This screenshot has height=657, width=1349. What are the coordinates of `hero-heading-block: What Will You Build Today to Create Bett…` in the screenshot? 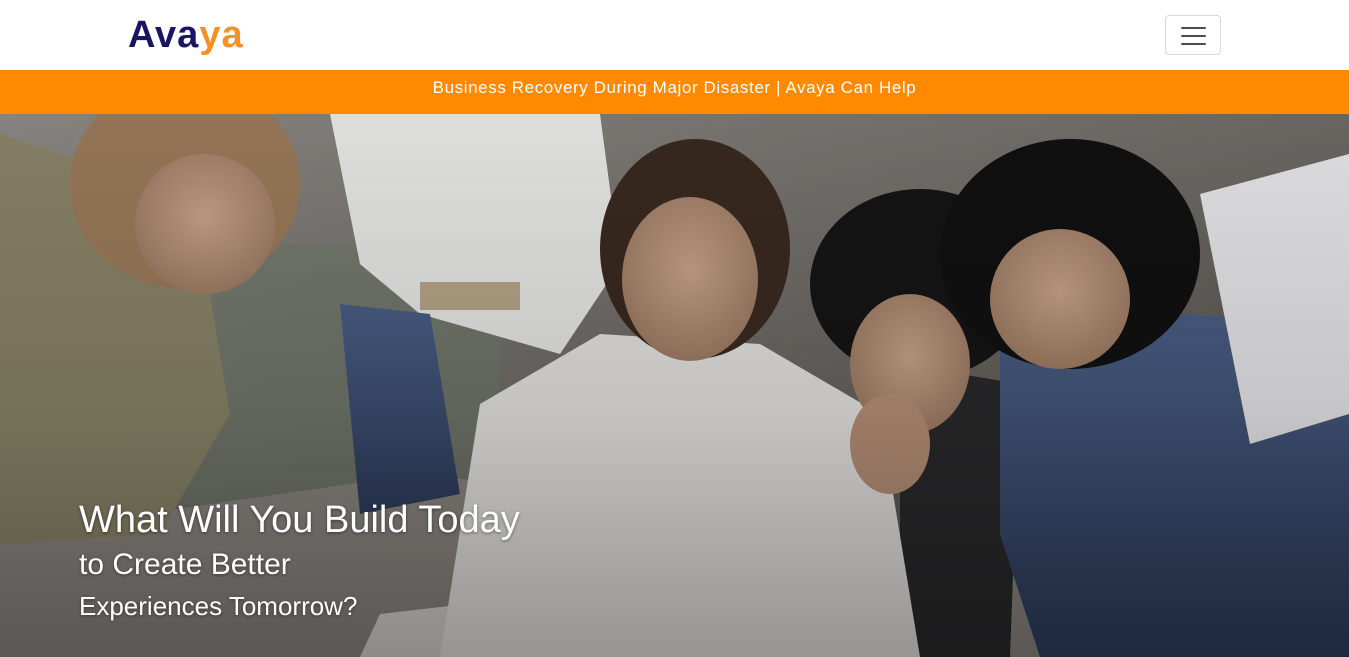 It's located at (299, 560).